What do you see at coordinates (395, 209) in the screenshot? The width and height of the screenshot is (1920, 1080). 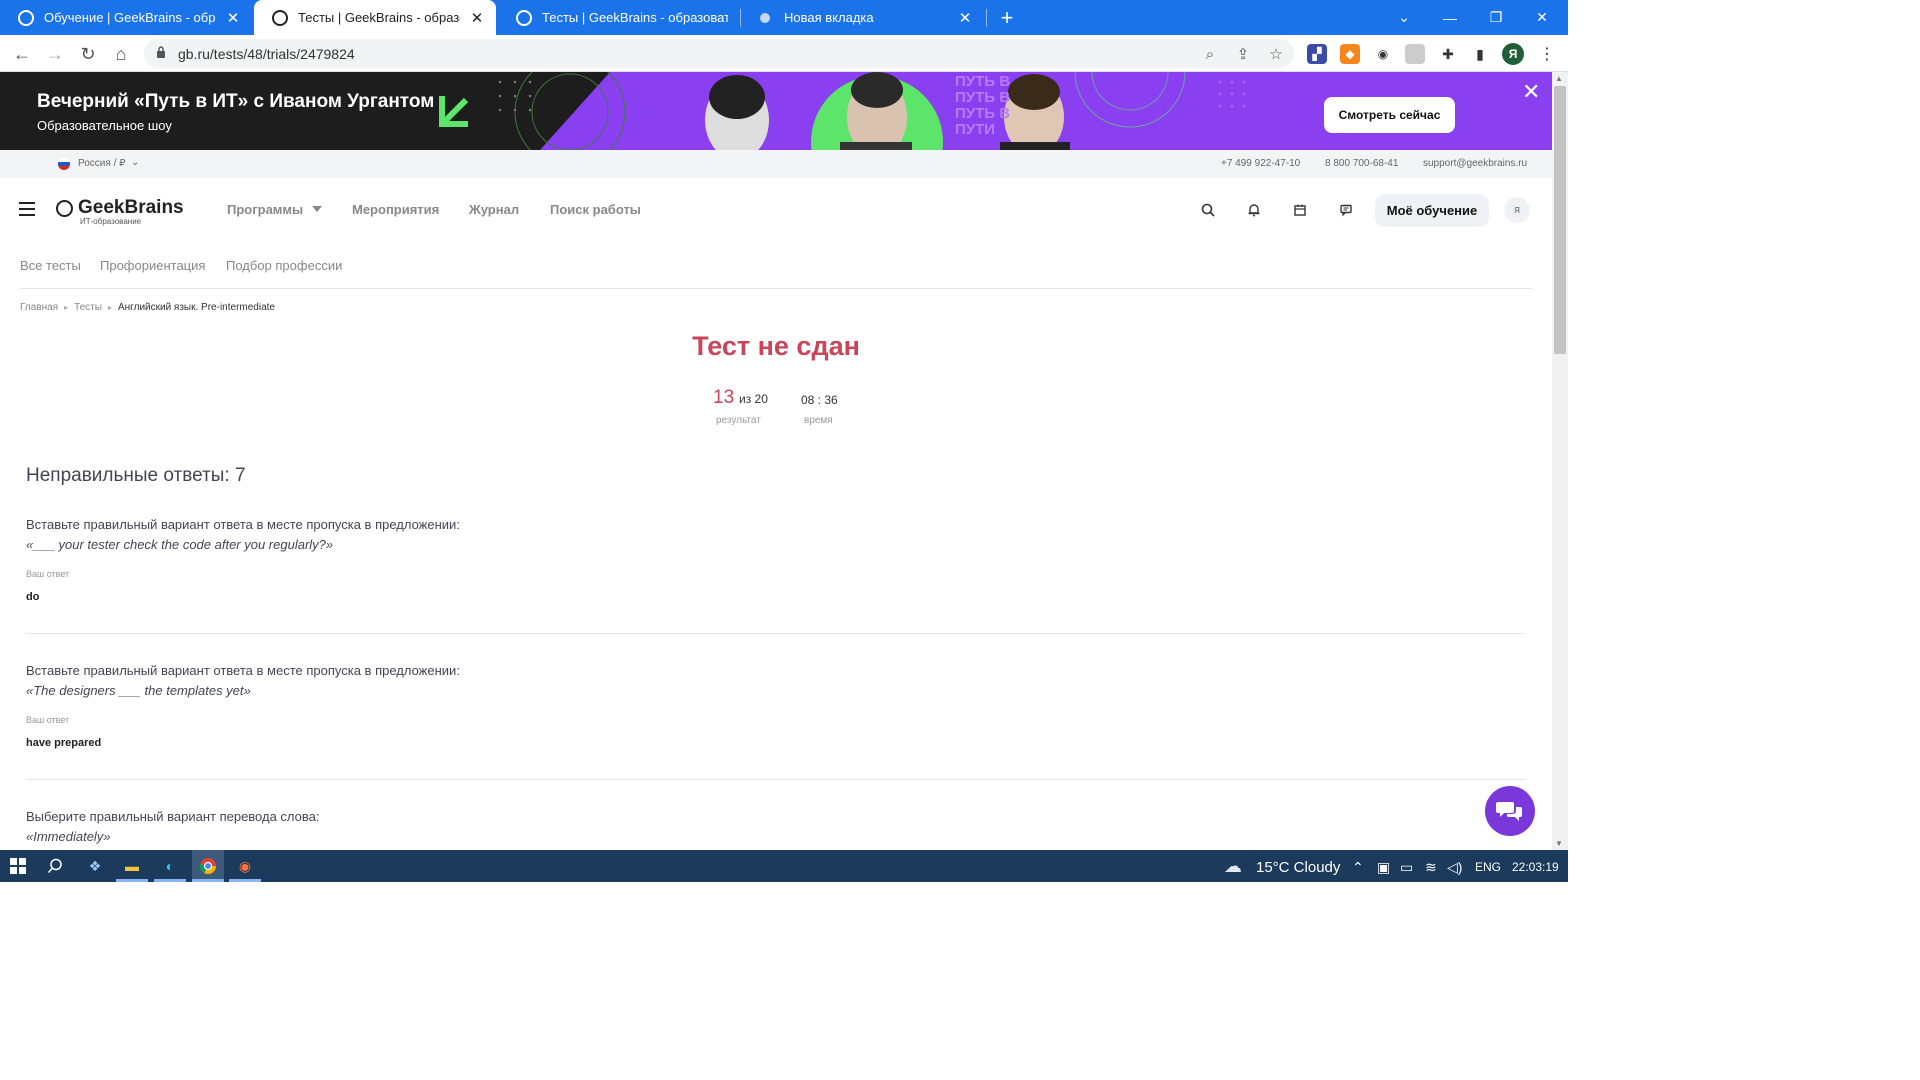 I see `nav-events: Мероприятия` at bounding box center [395, 209].